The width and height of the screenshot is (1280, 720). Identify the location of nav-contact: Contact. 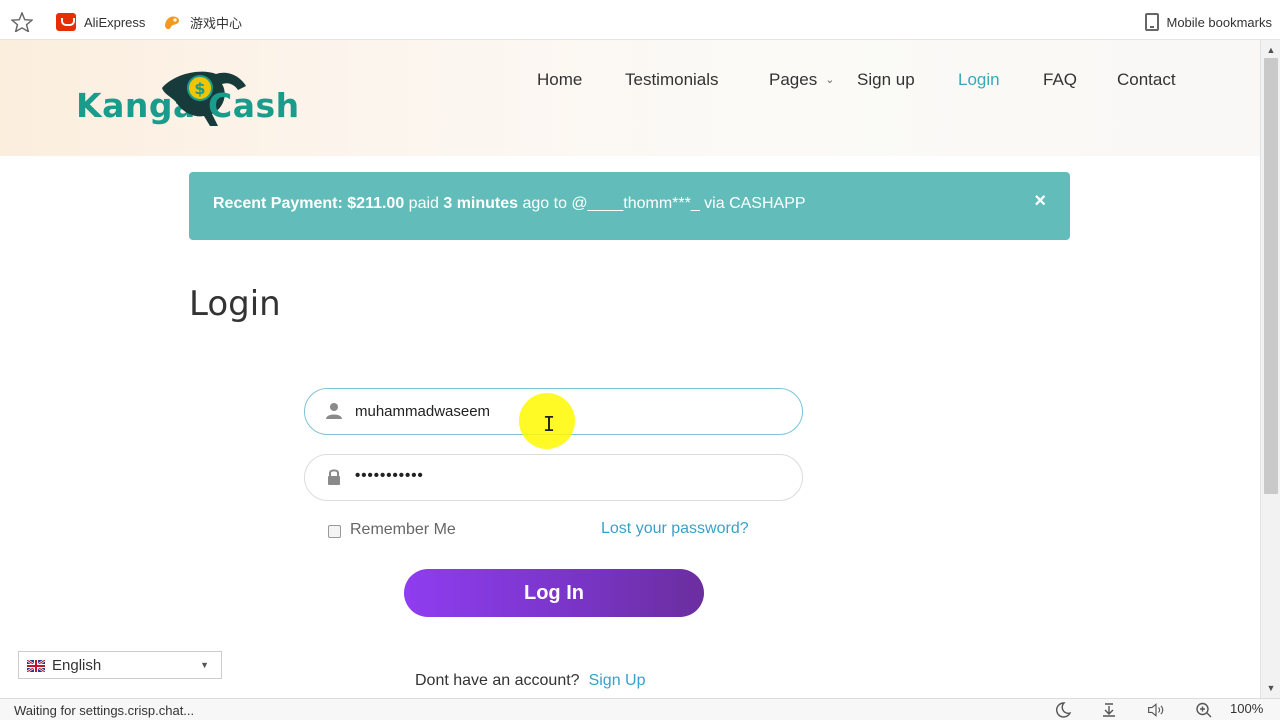
(1146, 80).